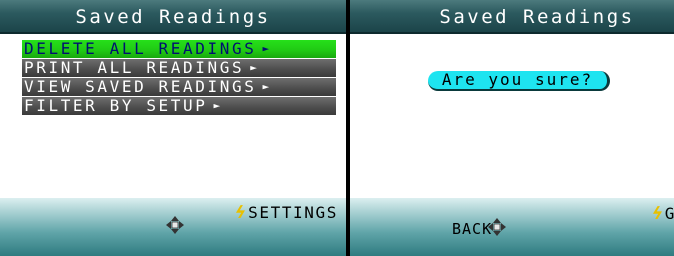 This screenshot has height=256, width=674. I want to click on back-label: BACK, so click(472, 229).